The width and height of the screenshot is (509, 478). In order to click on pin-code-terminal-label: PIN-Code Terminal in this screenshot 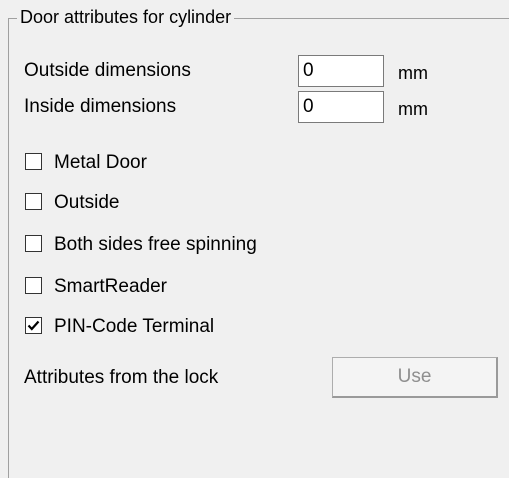, I will do `click(134, 326)`.